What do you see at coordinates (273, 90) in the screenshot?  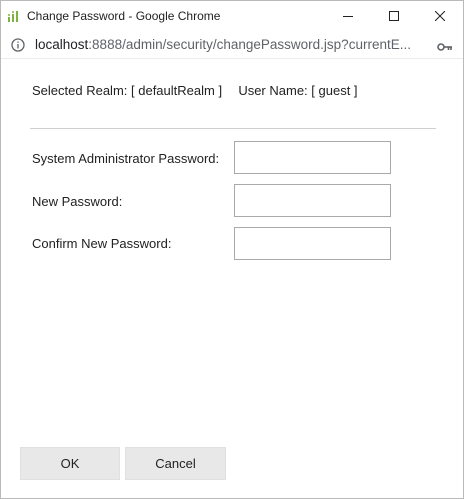 I see `user-name-label: User Name:` at bounding box center [273, 90].